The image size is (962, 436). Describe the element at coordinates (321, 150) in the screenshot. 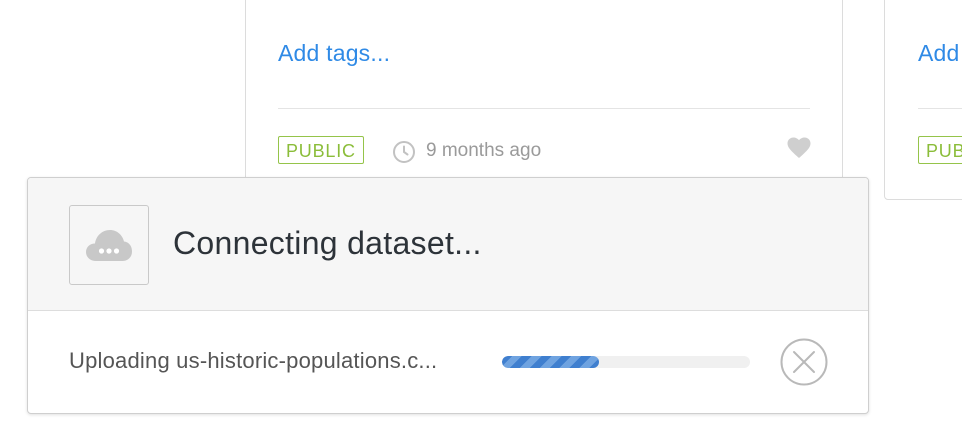

I see `public-badge: PUBLIC` at that location.